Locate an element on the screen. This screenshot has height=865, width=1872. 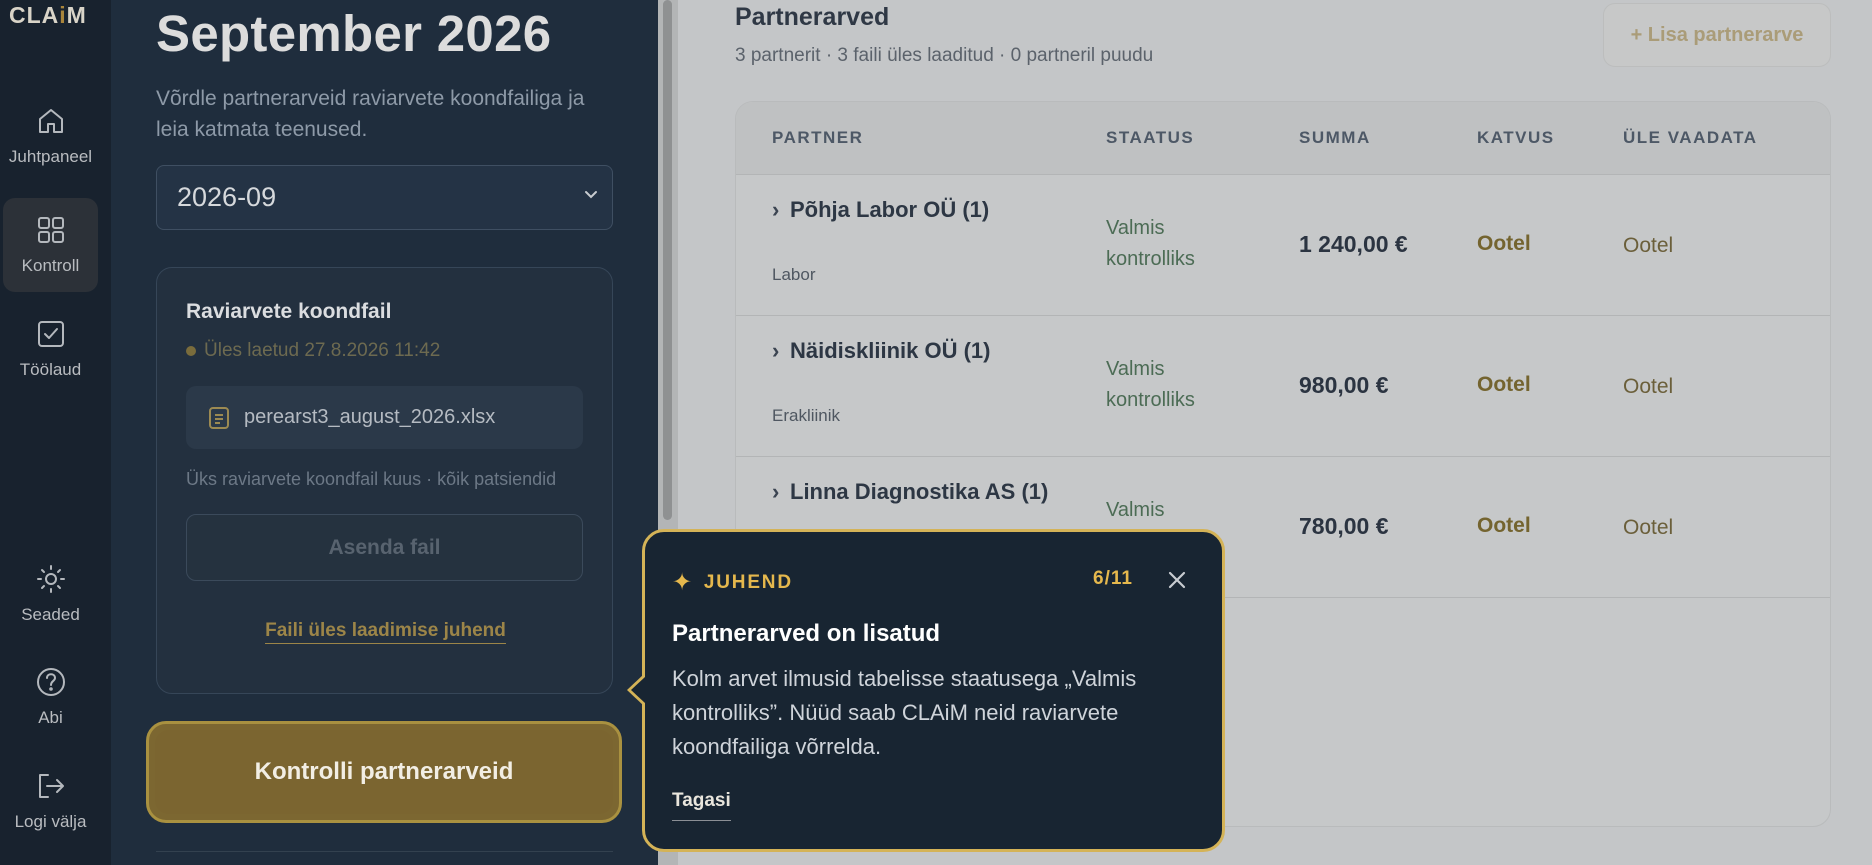
divider is located at coordinates (384, 851).